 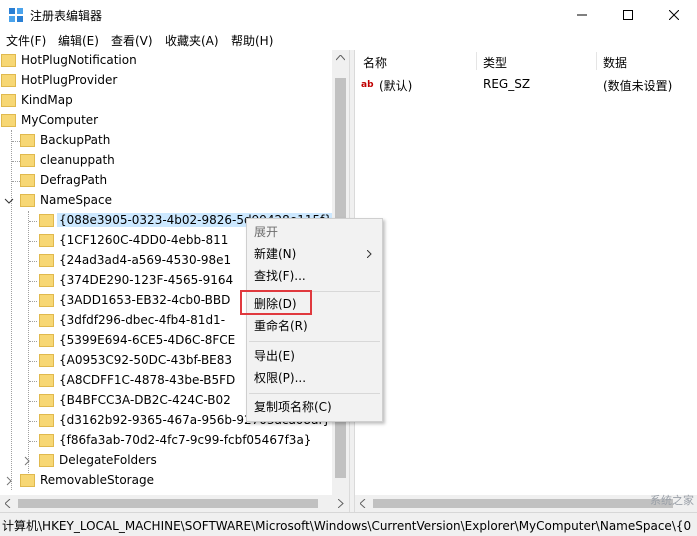 I want to click on tree-item-kindmap: KindMap, so click(x=165, y=101).